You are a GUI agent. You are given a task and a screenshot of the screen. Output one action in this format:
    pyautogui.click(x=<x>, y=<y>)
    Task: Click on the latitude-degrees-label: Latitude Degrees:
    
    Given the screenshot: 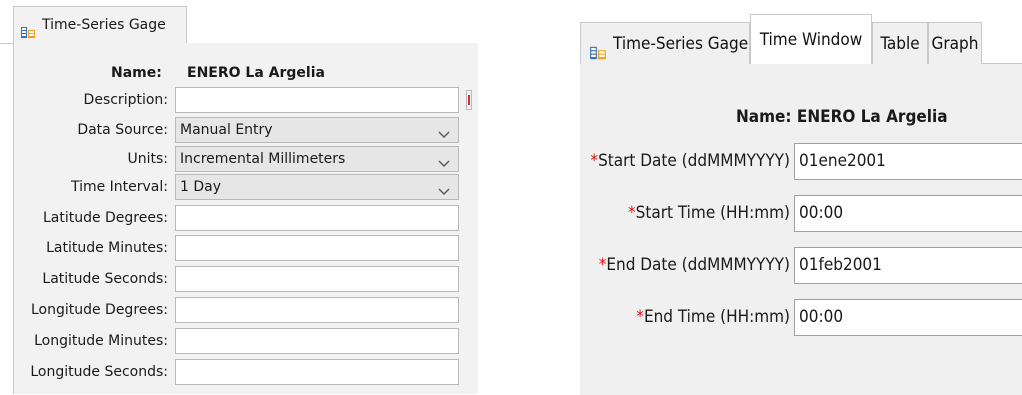 What is the action you would take?
    pyautogui.click(x=105, y=218)
    